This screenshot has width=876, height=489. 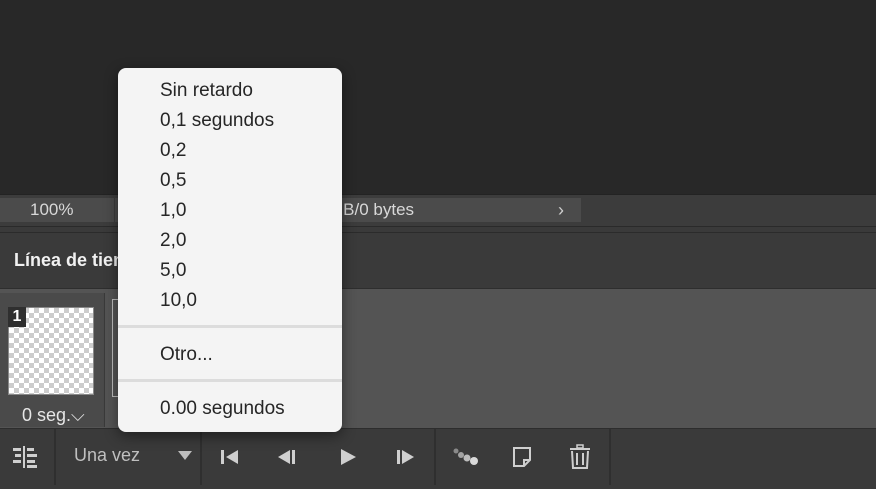 I want to click on frame-item: 1 0 seg.⌵, so click(x=52, y=360).